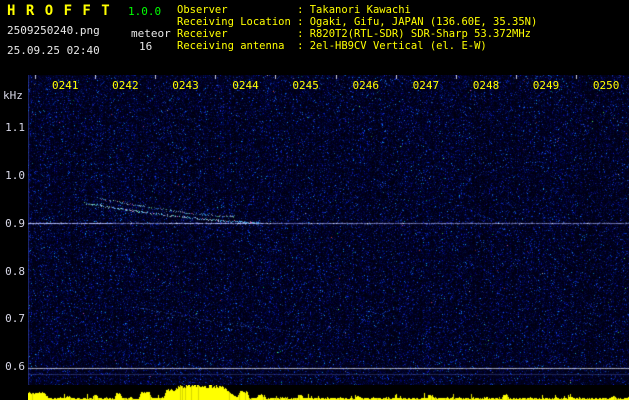  I want to click on time-tick-label: 0249, so click(546, 85).